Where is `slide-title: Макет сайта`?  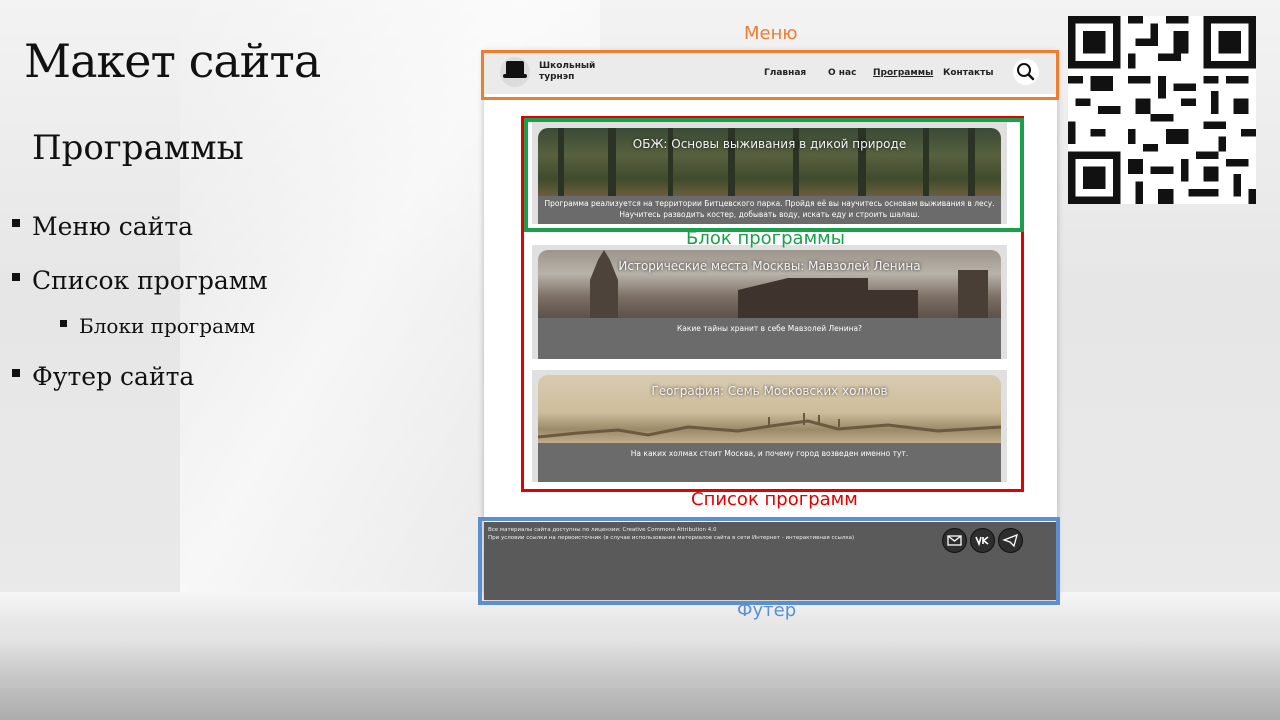 slide-title: Макет сайта is located at coordinates (172, 61).